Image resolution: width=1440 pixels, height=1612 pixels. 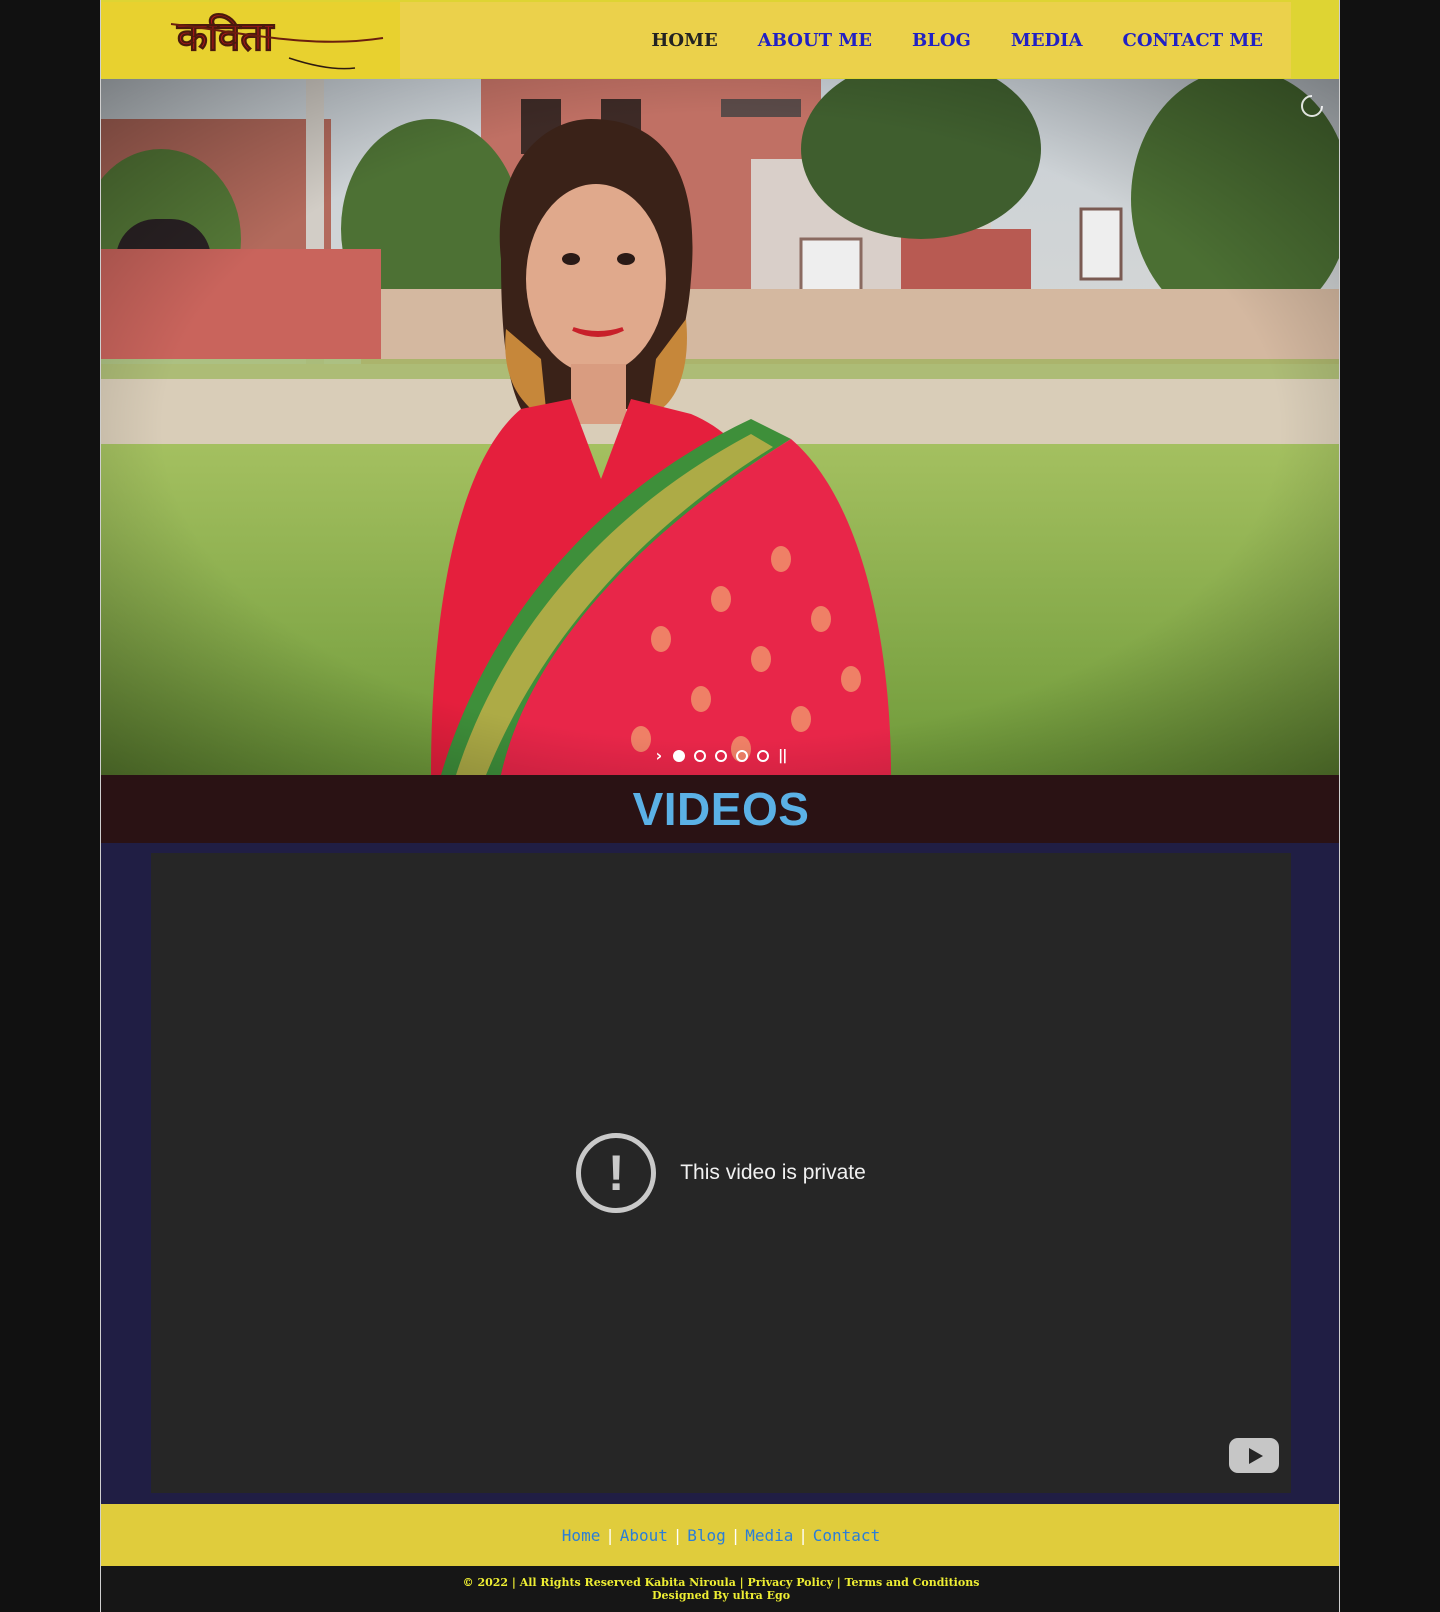 What do you see at coordinates (846, 1535) in the screenshot?
I see `footer-link-contact: Contact` at bounding box center [846, 1535].